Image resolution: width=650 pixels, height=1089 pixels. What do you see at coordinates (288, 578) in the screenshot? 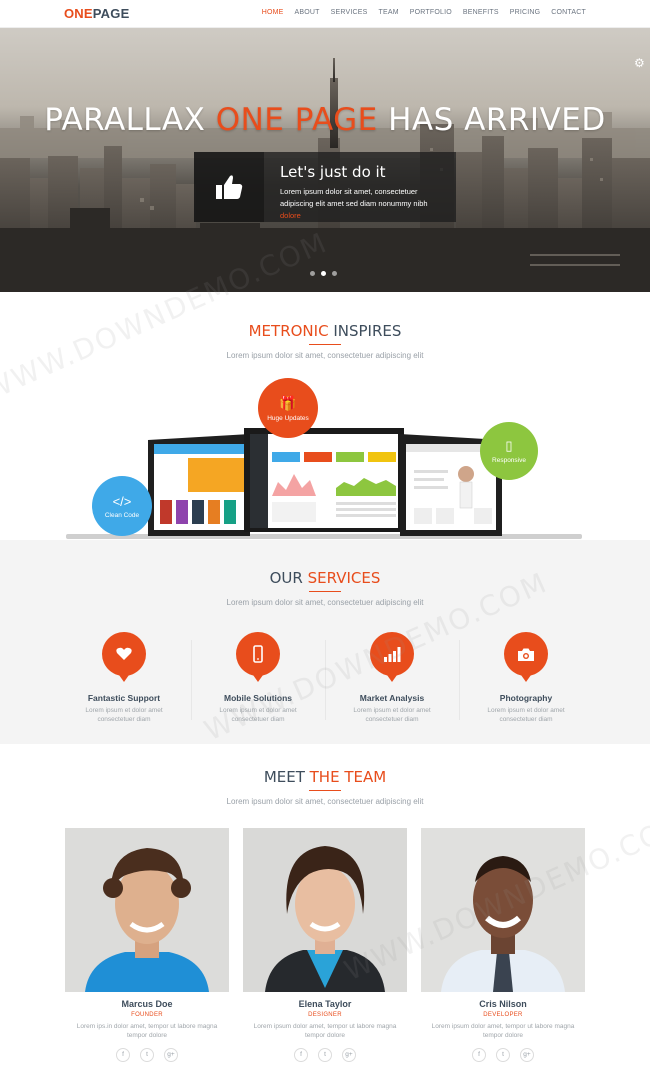
I see `services-title-part: OUR` at bounding box center [288, 578].